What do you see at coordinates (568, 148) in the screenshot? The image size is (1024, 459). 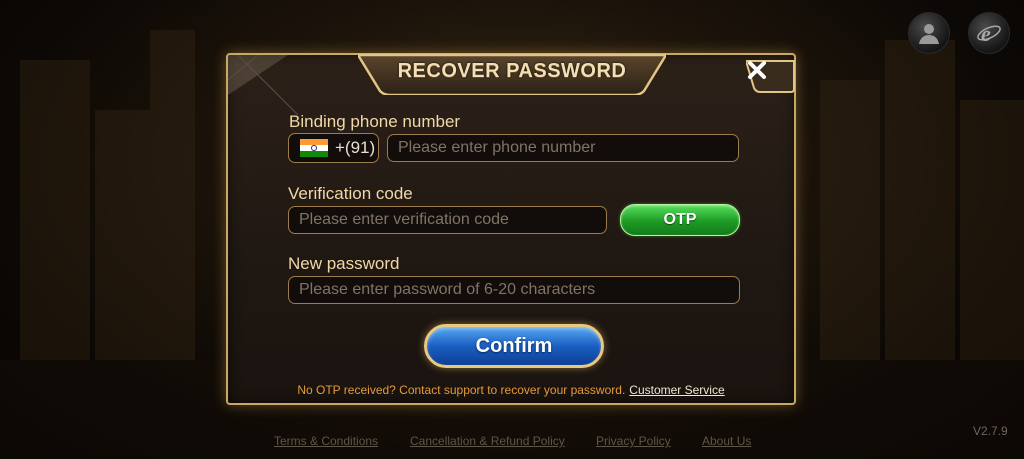 I see `phone-input` at bounding box center [568, 148].